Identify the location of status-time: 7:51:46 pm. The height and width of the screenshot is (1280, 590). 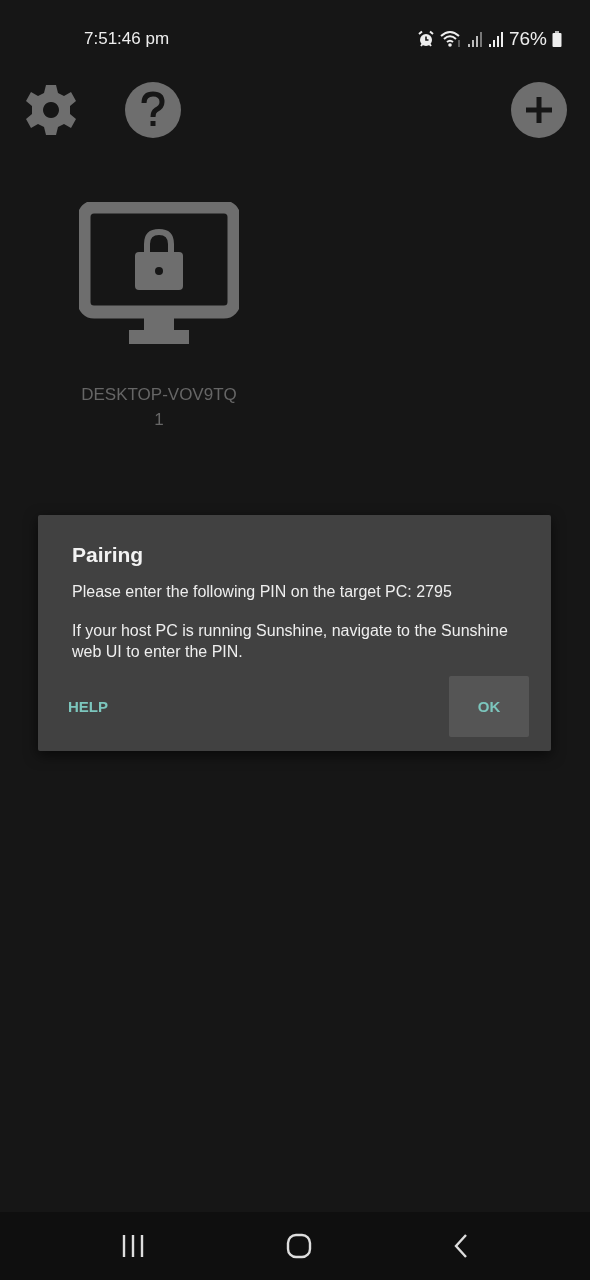
(127, 39).